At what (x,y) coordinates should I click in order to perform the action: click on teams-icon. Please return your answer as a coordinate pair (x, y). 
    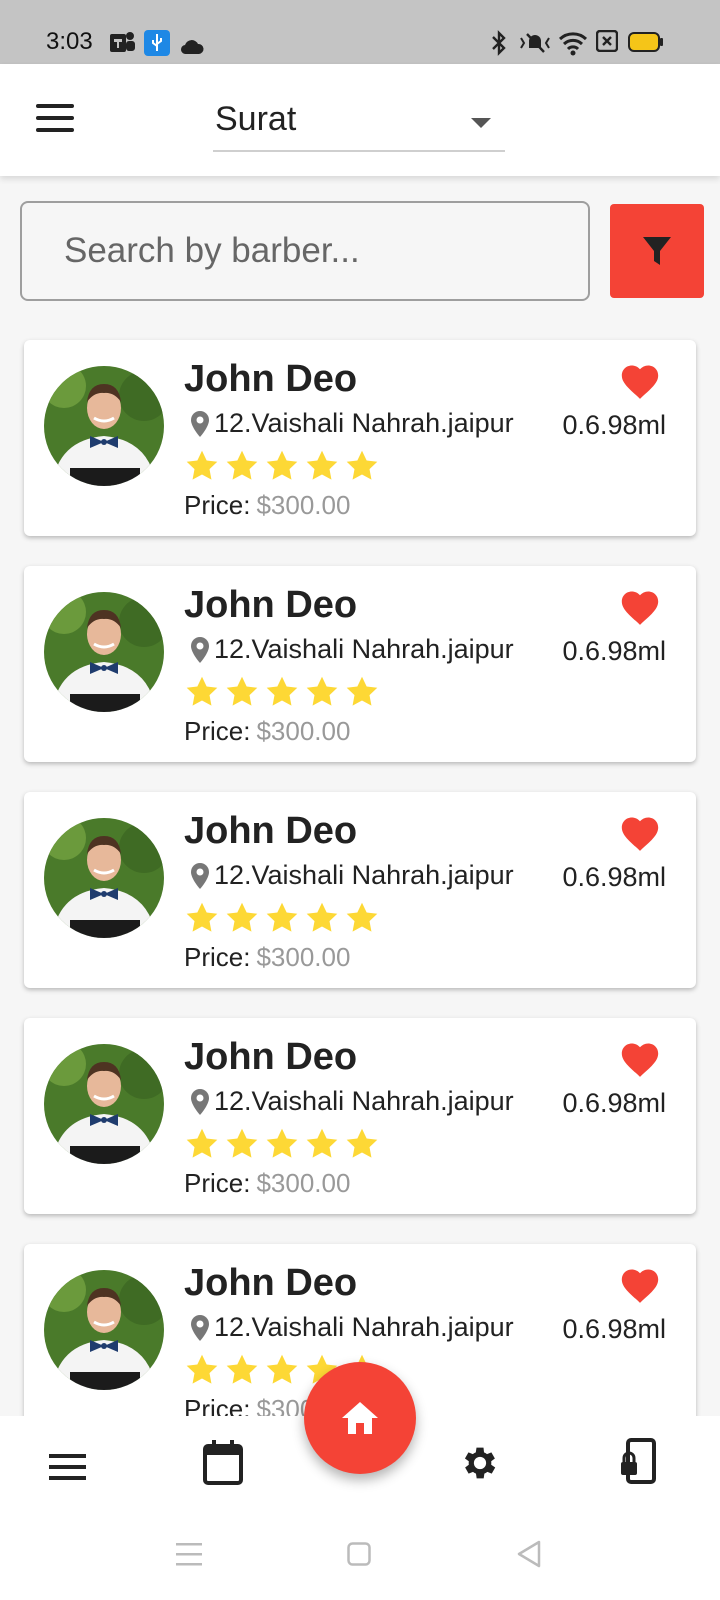
    Looking at the image, I should click on (122, 42).